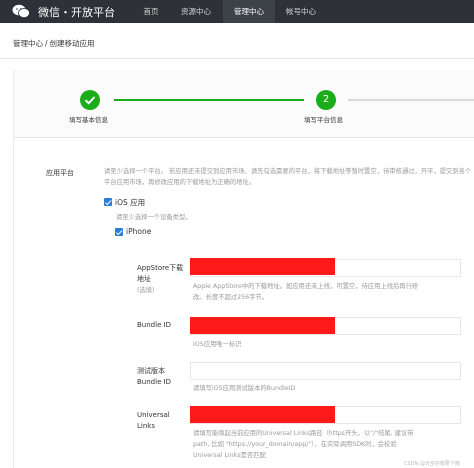 The image size is (474, 468). I want to click on bundle-id-label: Bundle ID, so click(154, 325).